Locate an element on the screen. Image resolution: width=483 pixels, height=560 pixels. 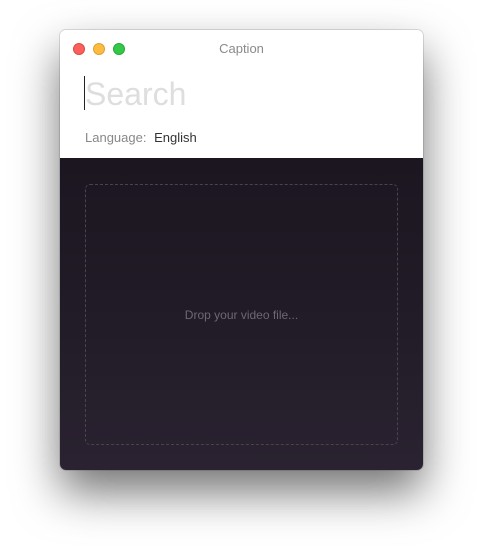
title-bar: Caption is located at coordinates (241, 49).